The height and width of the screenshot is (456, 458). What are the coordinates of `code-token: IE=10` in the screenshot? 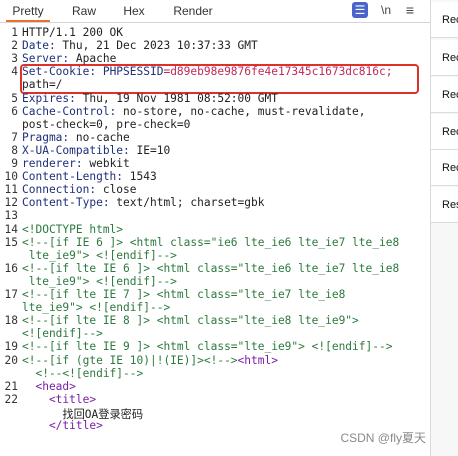 It's located at (153, 150).